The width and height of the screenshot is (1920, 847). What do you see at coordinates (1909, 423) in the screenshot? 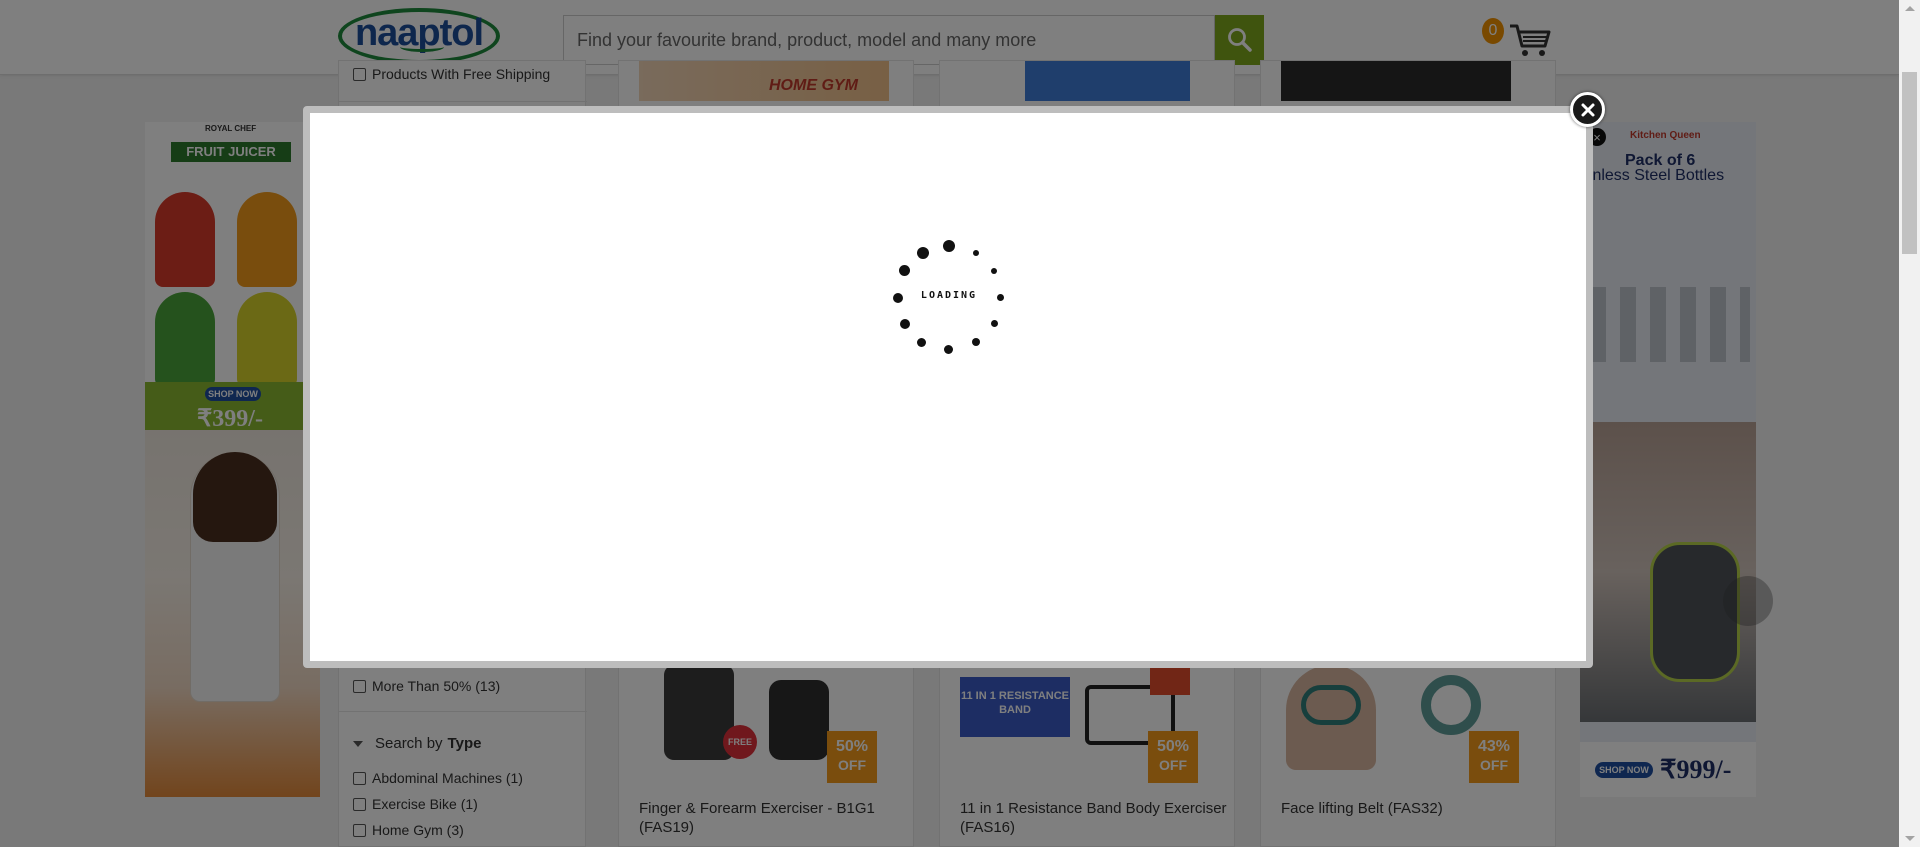
I see `page-scrollbar` at bounding box center [1909, 423].